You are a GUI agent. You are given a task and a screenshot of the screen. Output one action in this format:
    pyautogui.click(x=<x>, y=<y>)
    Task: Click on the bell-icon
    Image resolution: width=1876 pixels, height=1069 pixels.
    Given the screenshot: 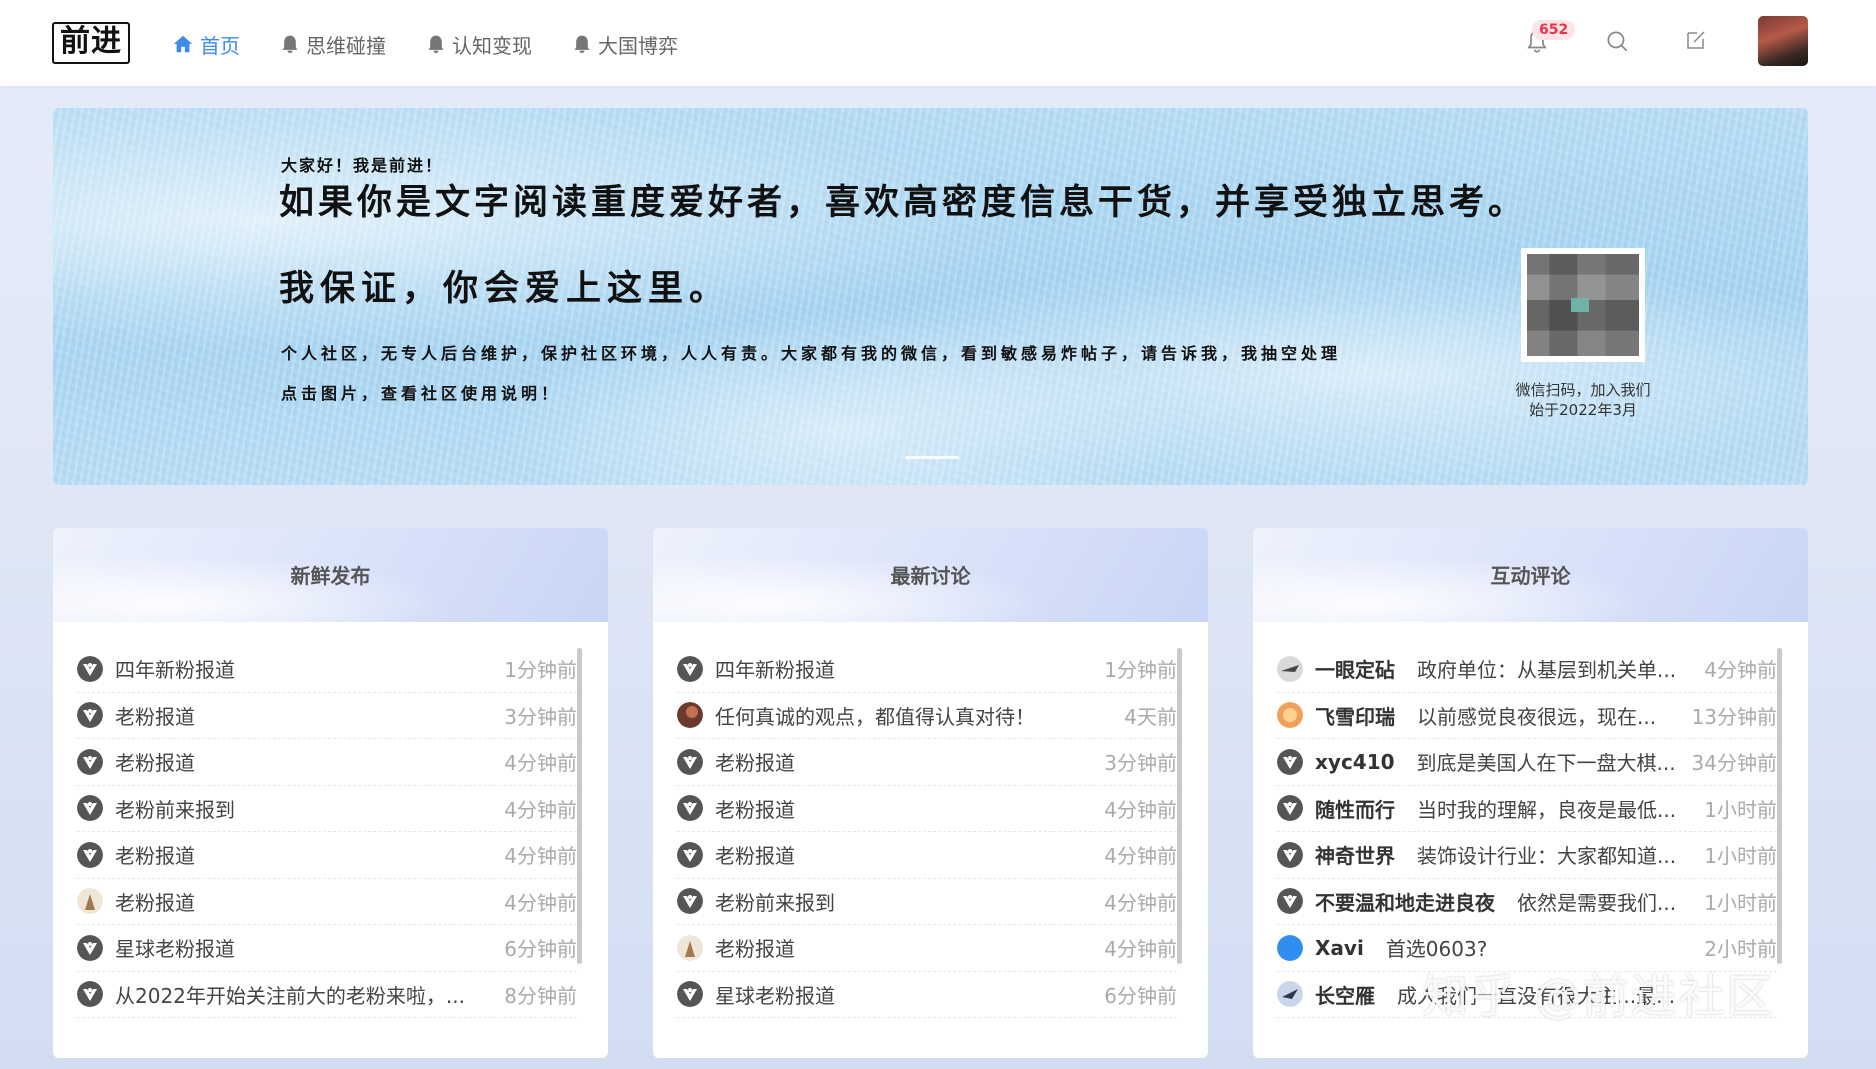 What is the action you would take?
    pyautogui.click(x=436, y=44)
    